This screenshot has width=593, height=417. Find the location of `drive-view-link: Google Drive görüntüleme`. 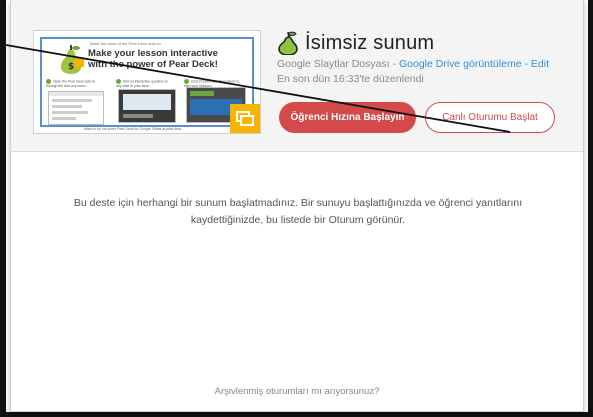

drive-view-link: Google Drive görüntüleme is located at coordinates (460, 64).